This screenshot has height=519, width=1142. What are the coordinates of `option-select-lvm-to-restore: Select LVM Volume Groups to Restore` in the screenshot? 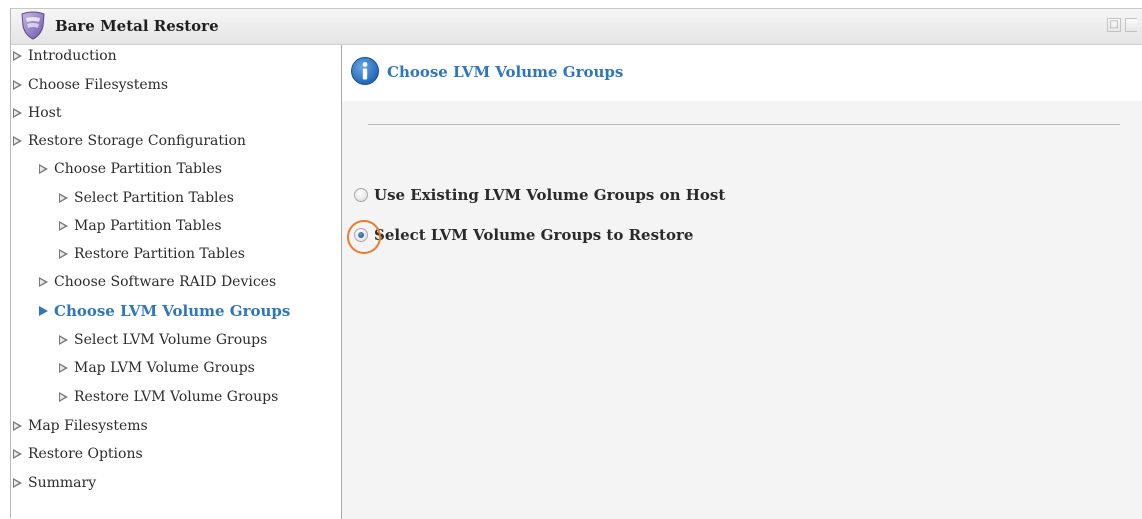 It's located at (520, 237).